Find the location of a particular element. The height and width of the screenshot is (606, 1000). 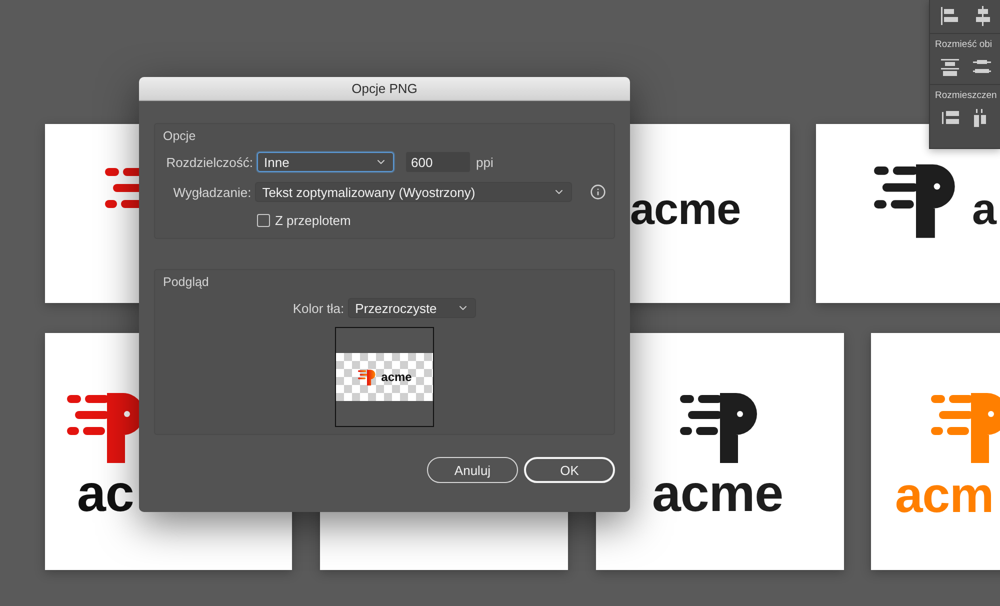

field-label: Kolor tła: is located at coordinates (318, 308).